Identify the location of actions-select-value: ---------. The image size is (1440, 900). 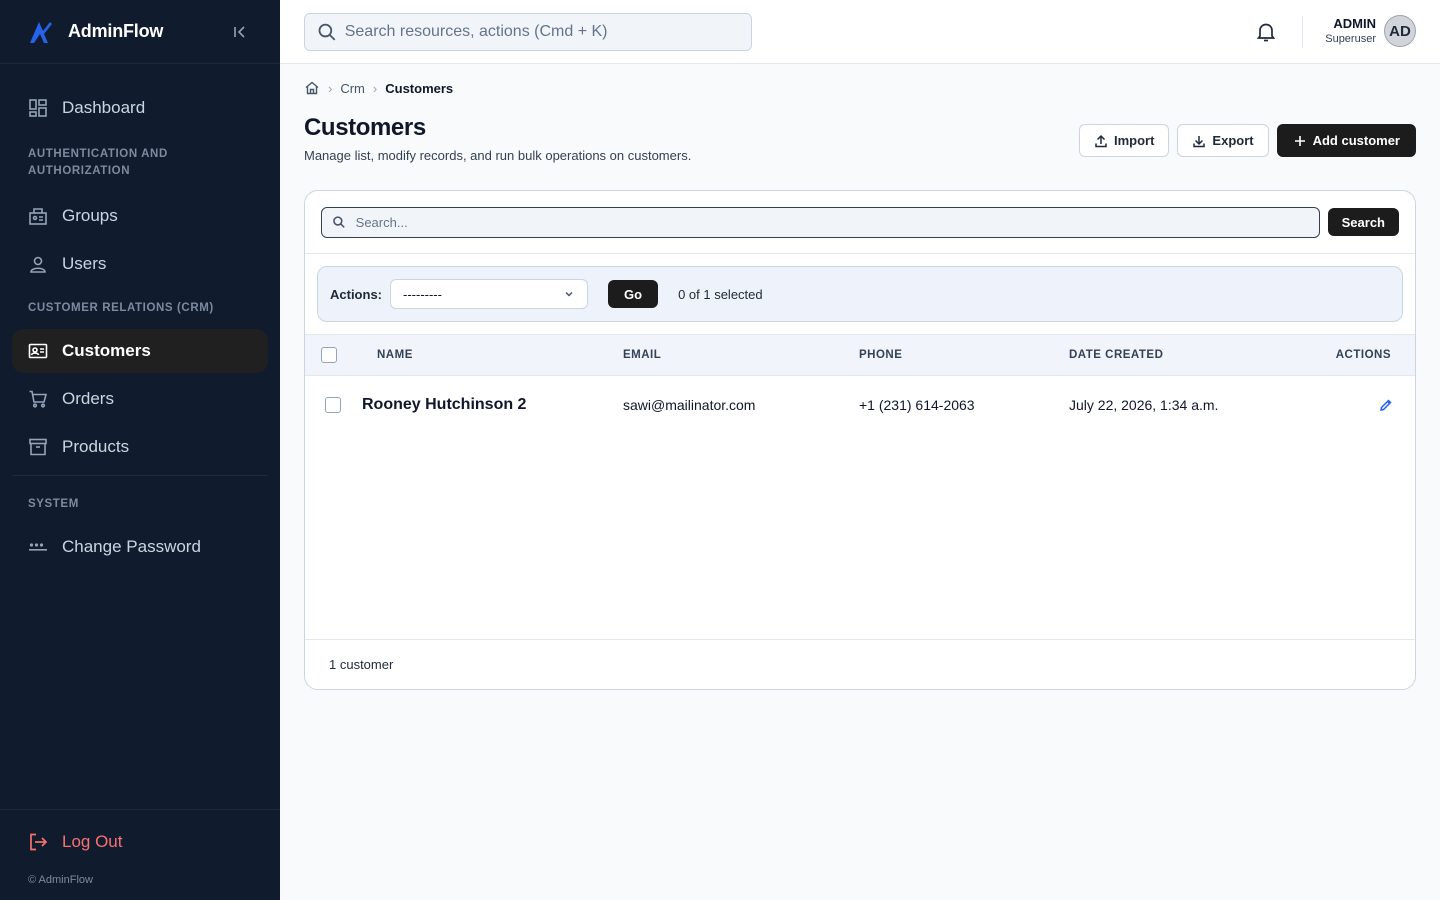
(422, 294).